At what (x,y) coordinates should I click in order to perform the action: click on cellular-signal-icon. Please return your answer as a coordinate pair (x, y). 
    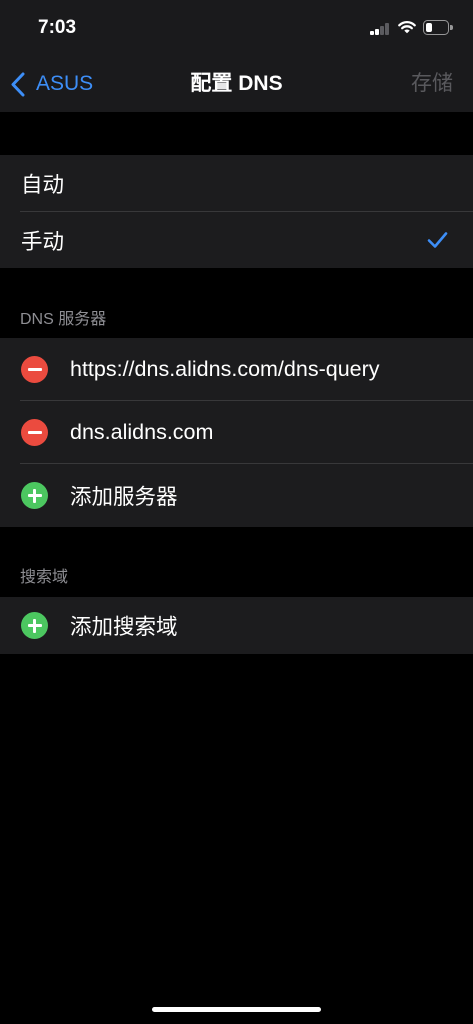
    Looking at the image, I should click on (380, 28).